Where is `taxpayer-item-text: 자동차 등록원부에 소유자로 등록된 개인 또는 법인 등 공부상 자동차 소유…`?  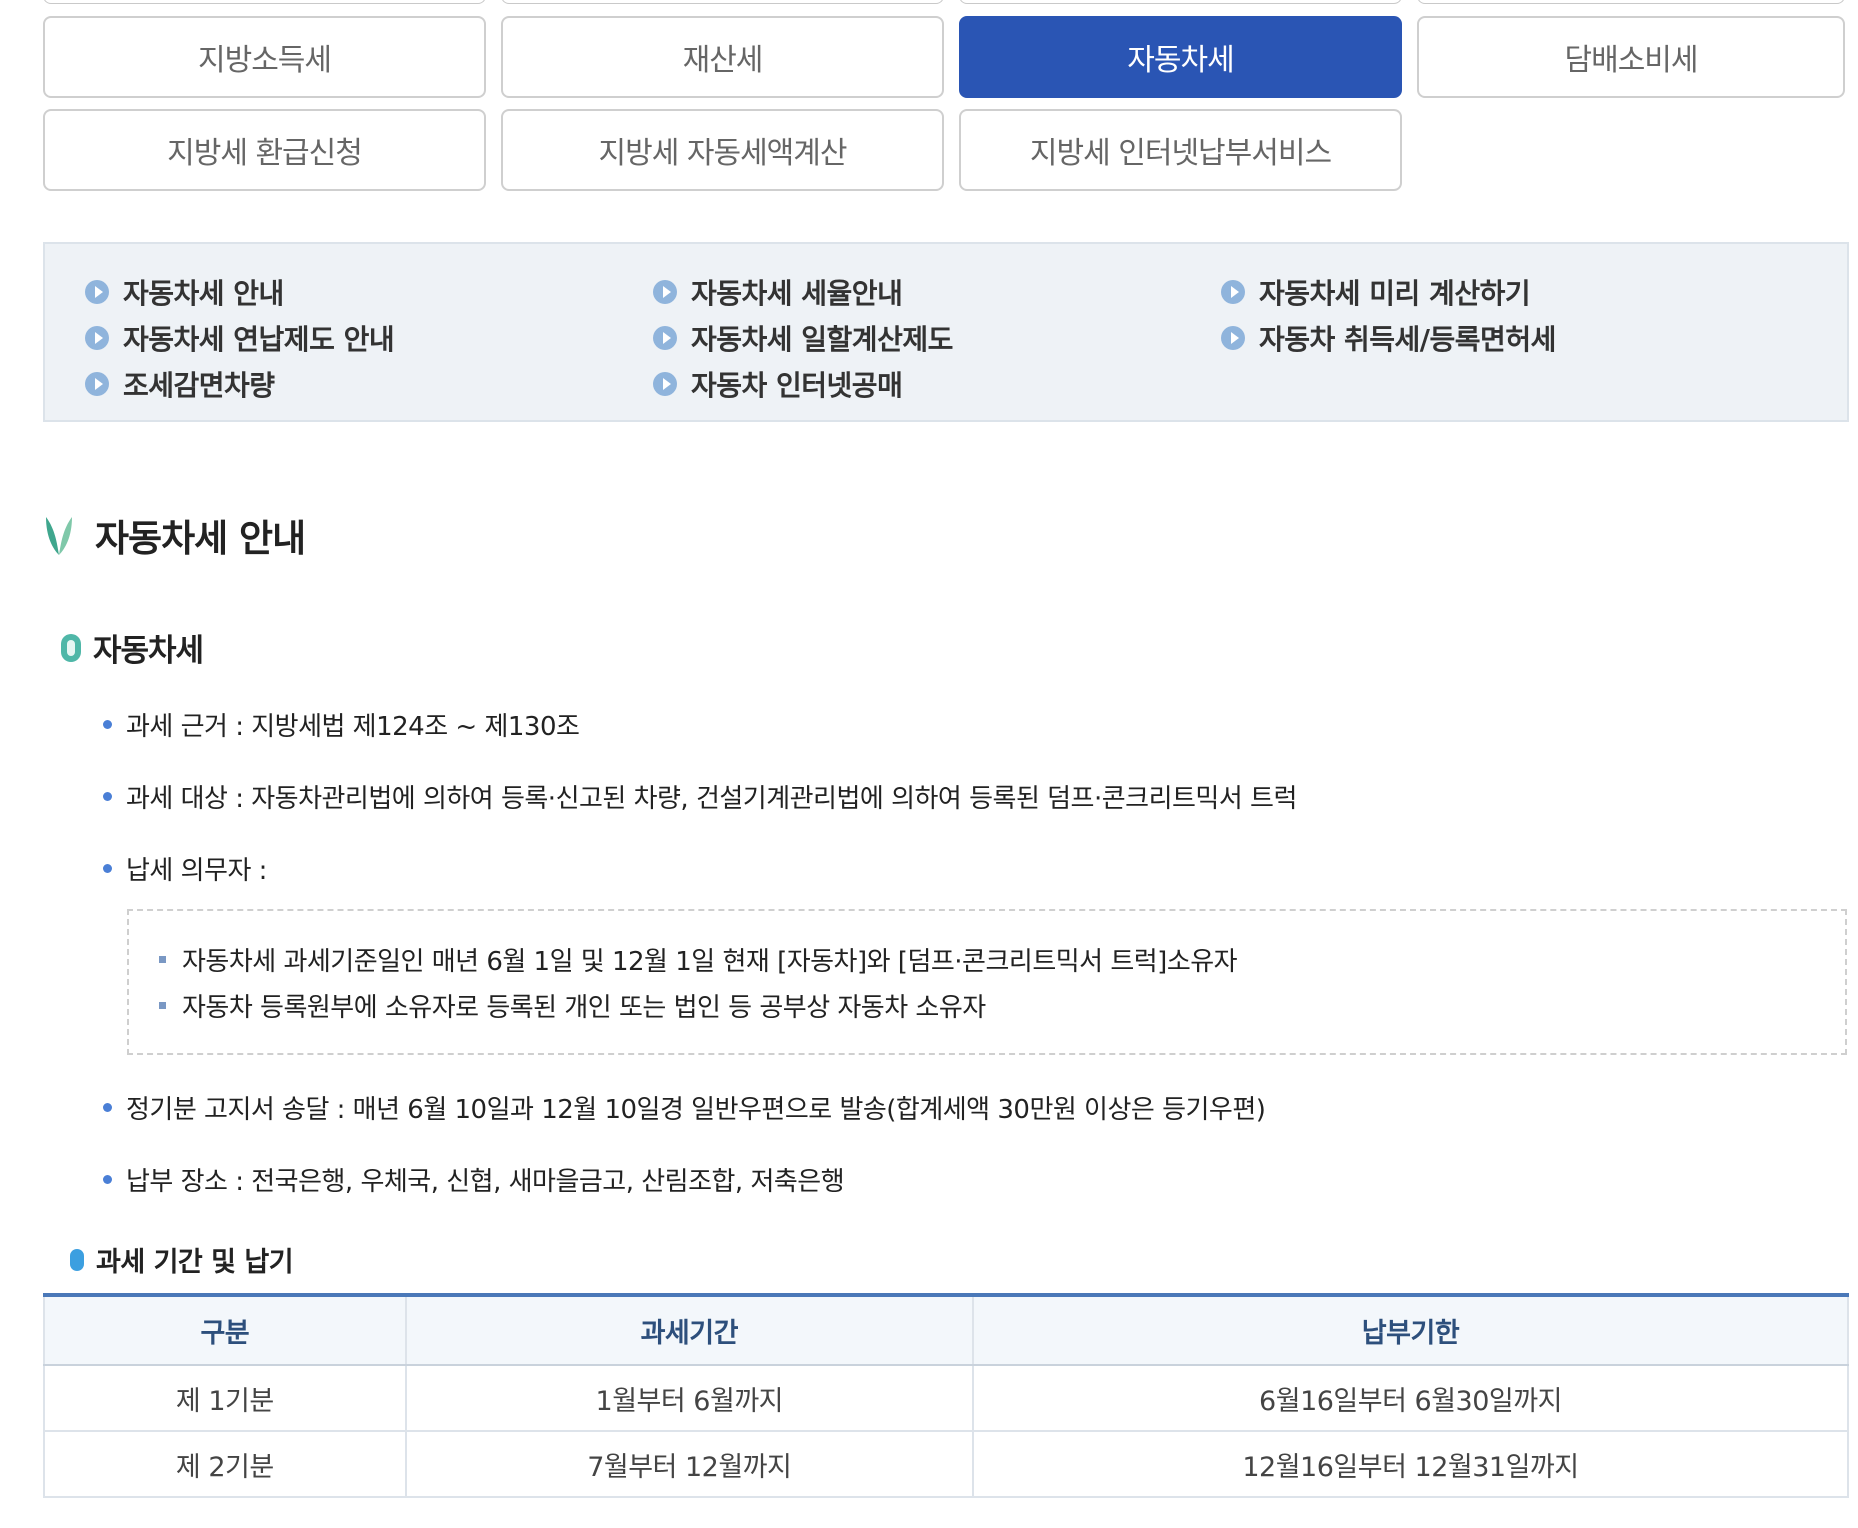
taxpayer-item-text: 자동차 등록원부에 소유자로 등록된 개인 또는 법인 등 공부상 자동차 소유… is located at coordinates (584, 1008).